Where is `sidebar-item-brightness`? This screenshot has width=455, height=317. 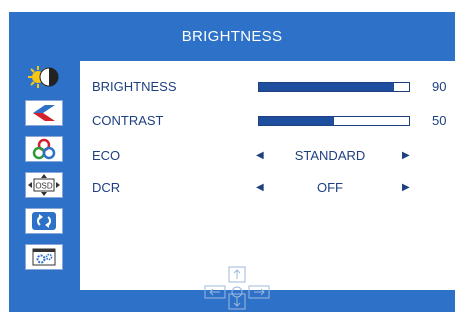
sidebar-item-brightness is located at coordinates (44, 77).